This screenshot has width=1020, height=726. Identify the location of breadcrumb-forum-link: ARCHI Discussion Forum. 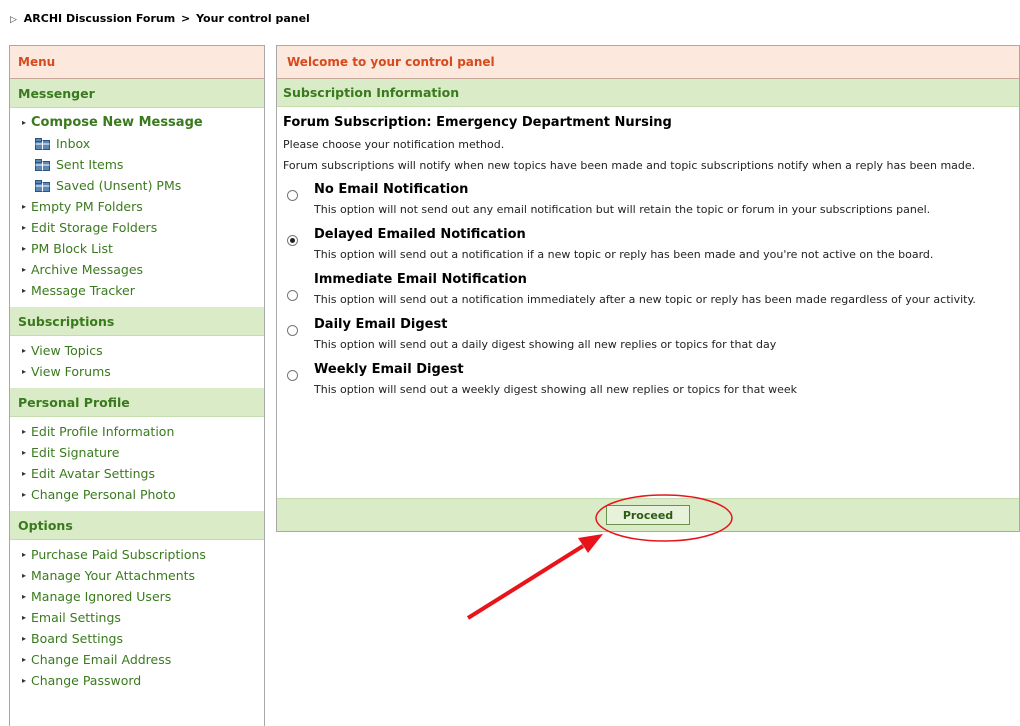
(99, 18).